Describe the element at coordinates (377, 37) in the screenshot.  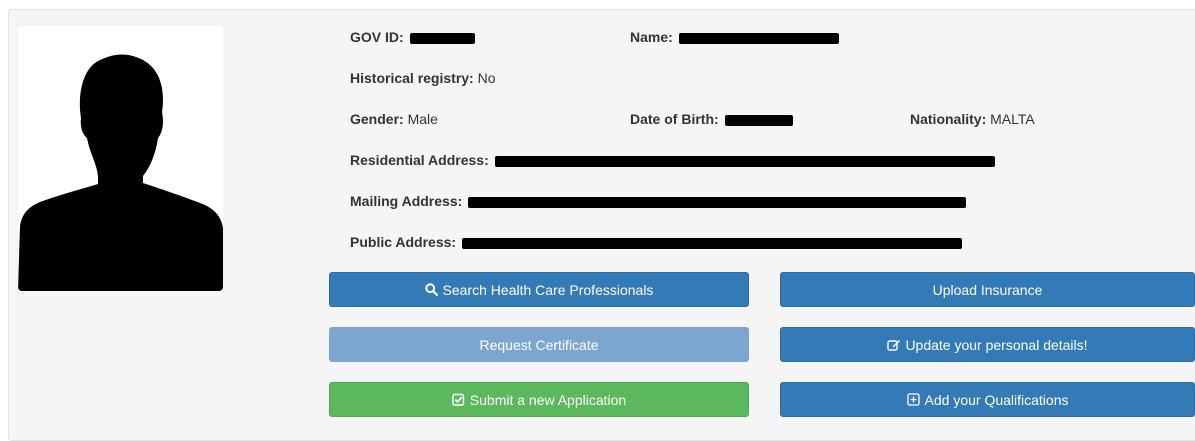
I see `gov-id-label: GOV ID:` at that location.